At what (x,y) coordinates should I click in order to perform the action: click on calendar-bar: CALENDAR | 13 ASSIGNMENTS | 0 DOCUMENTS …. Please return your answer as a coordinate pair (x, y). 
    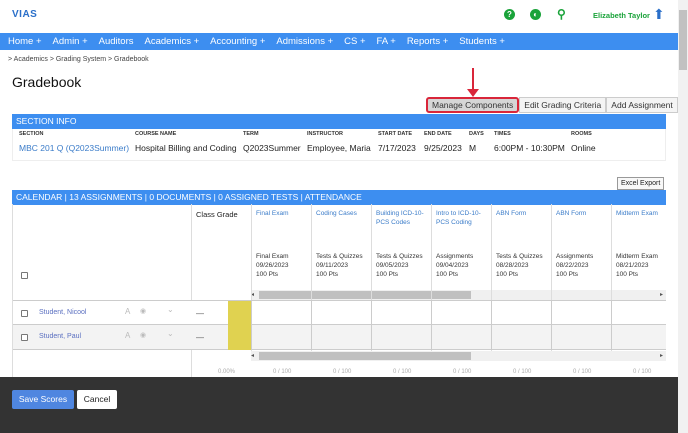
    Looking at the image, I should click on (339, 197).